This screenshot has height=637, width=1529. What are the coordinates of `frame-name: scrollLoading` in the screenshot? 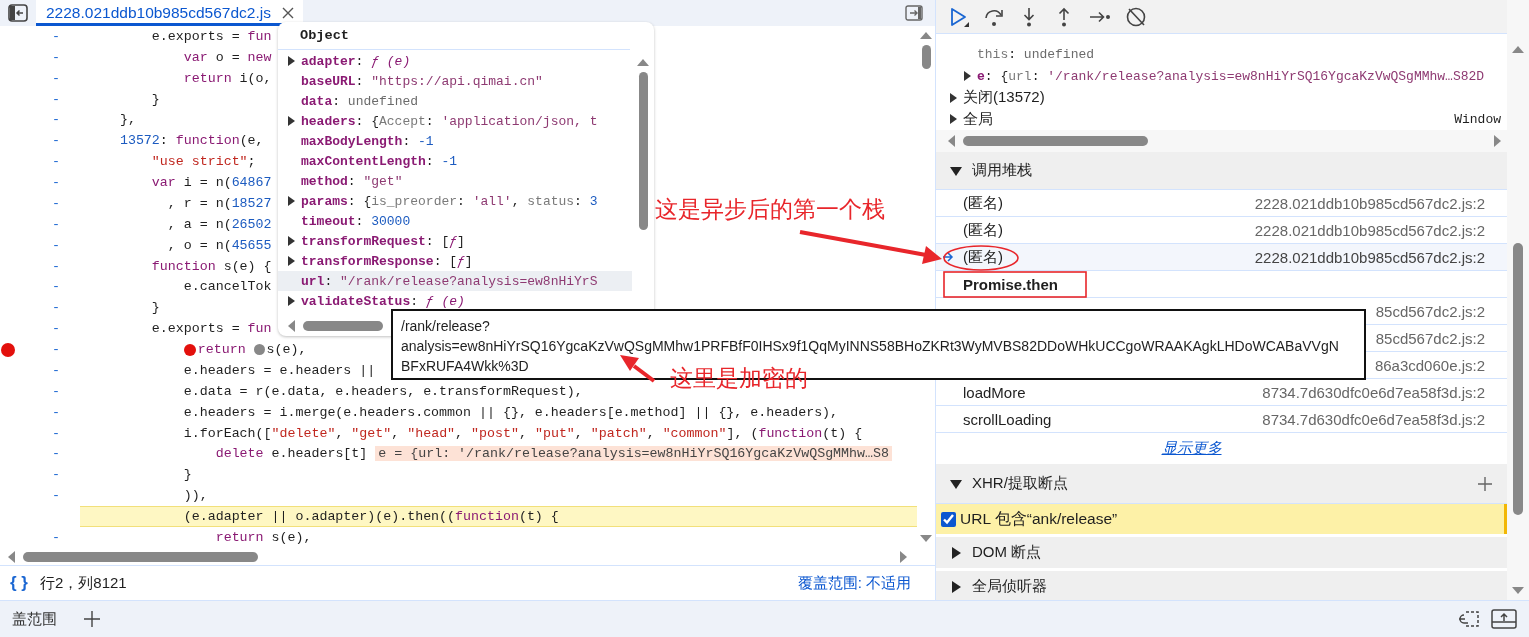 It's located at (1007, 419).